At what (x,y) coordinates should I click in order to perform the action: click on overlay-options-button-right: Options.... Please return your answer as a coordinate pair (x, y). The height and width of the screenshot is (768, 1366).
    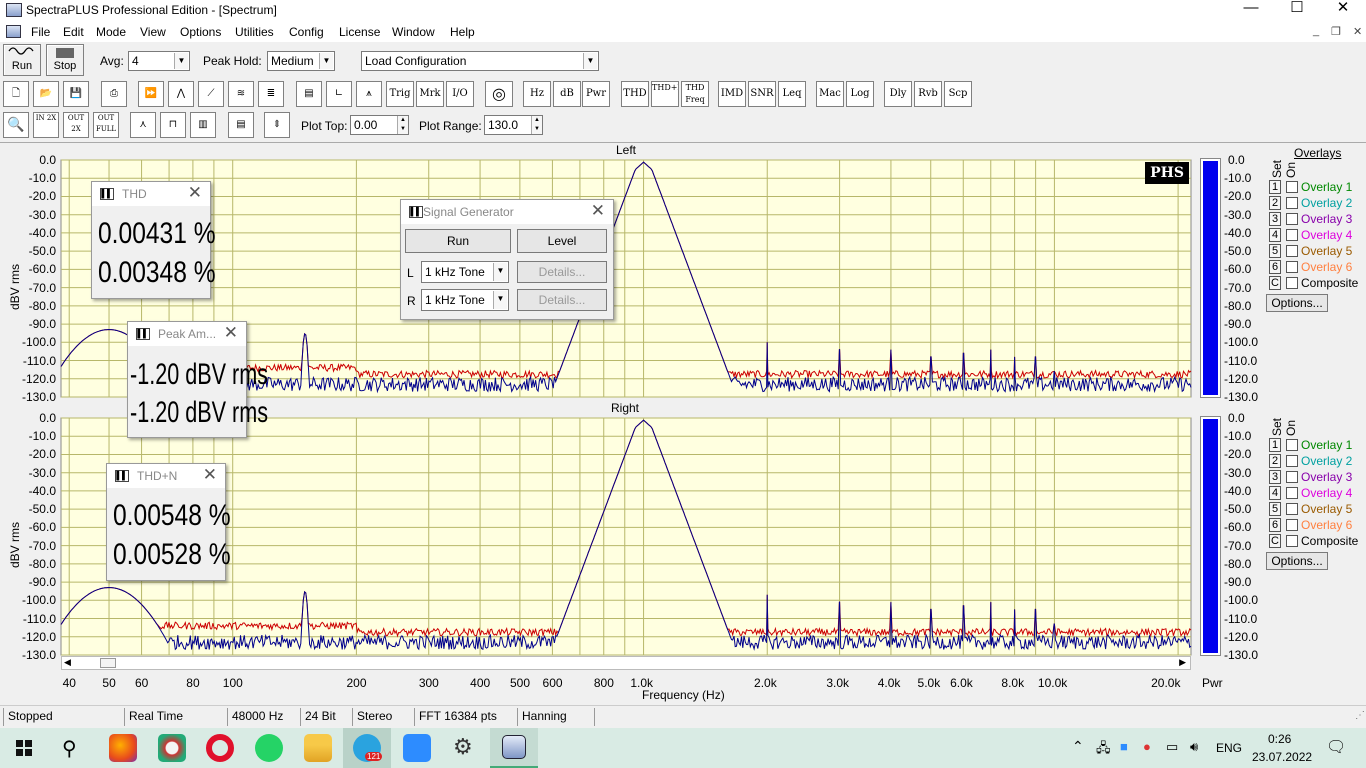
    Looking at the image, I should click on (1297, 561).